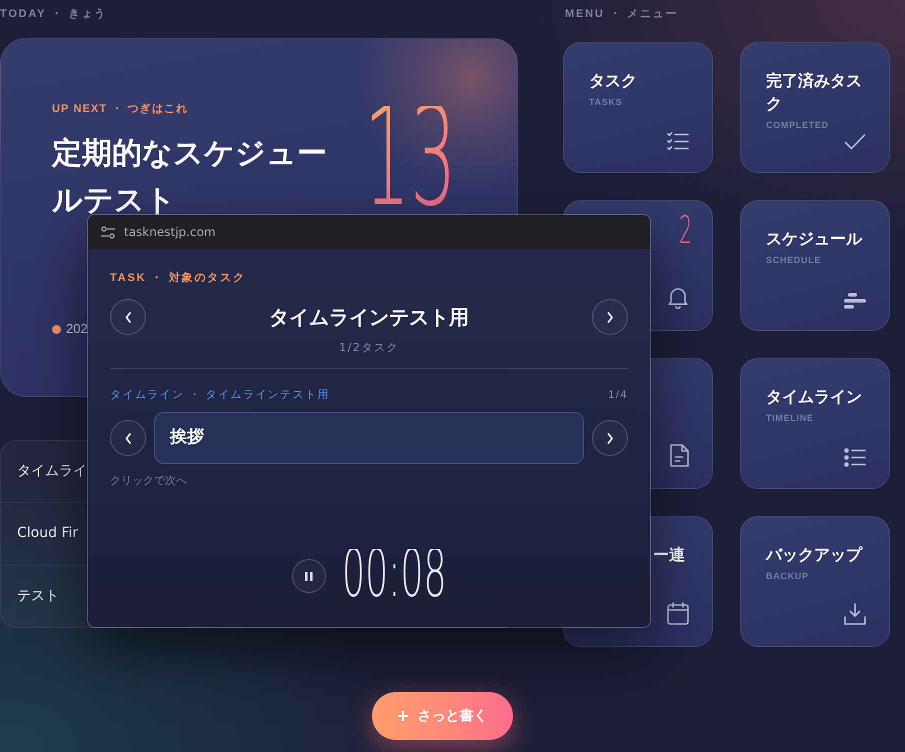 This screenshot has height=752, width=905. I want to click on gantt-bars-icon, so click(855, 301).